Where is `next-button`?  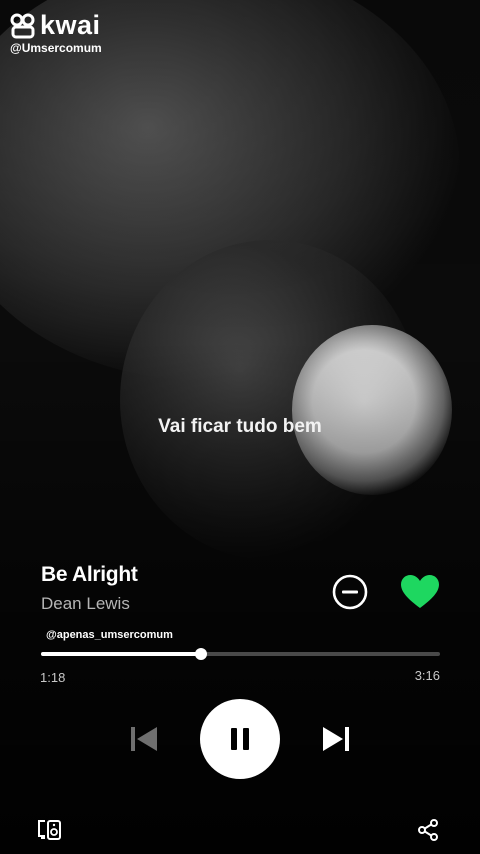
next-button is located at coordinates (336, 739).